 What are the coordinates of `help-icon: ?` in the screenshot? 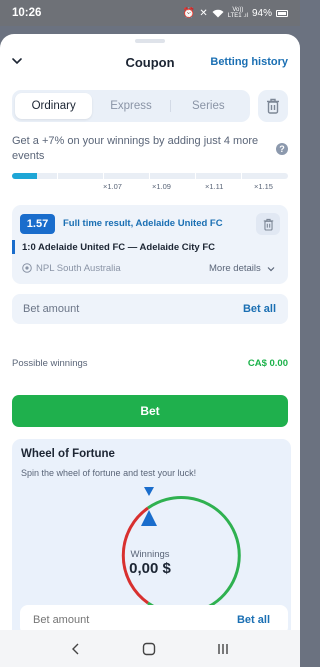 It's located at (282, 149).